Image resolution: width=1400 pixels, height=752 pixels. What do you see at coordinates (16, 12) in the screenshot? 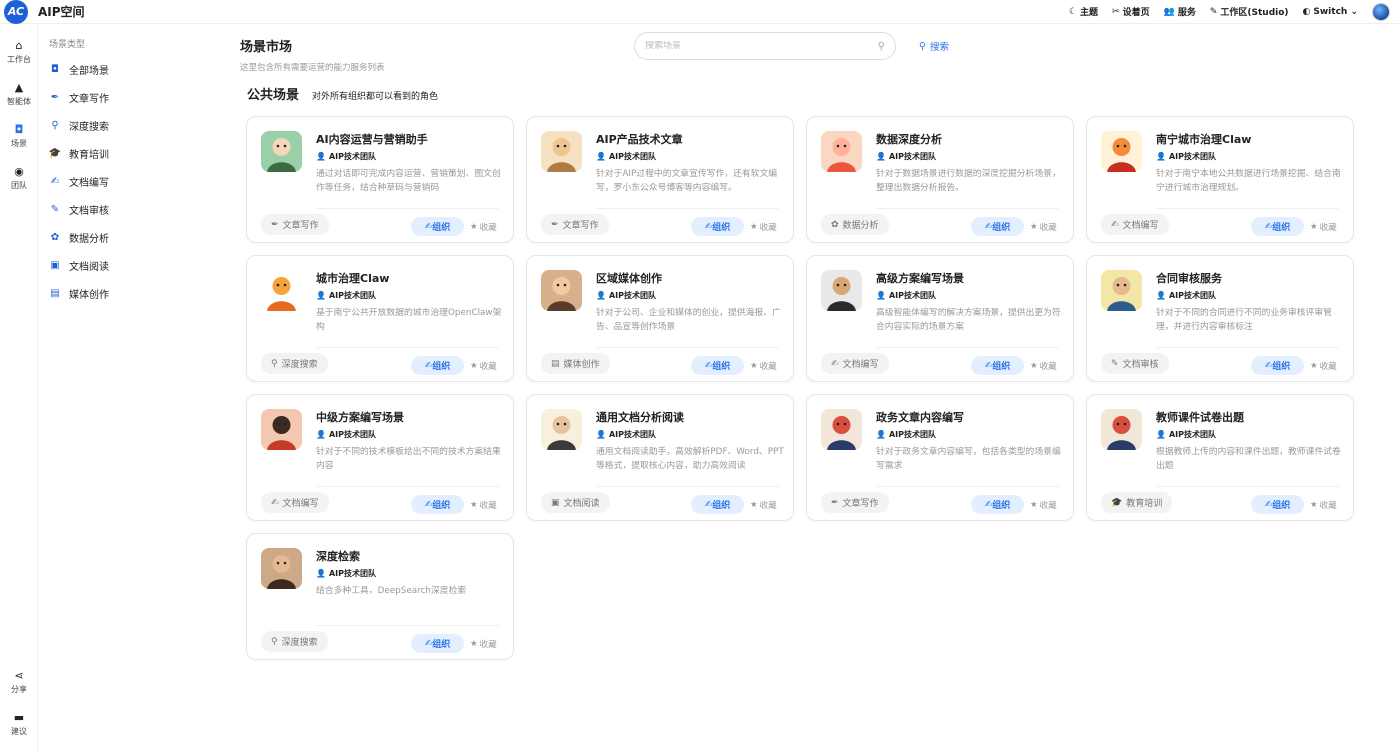
I see `app-logo: AC` at bounding box center [16, 12].